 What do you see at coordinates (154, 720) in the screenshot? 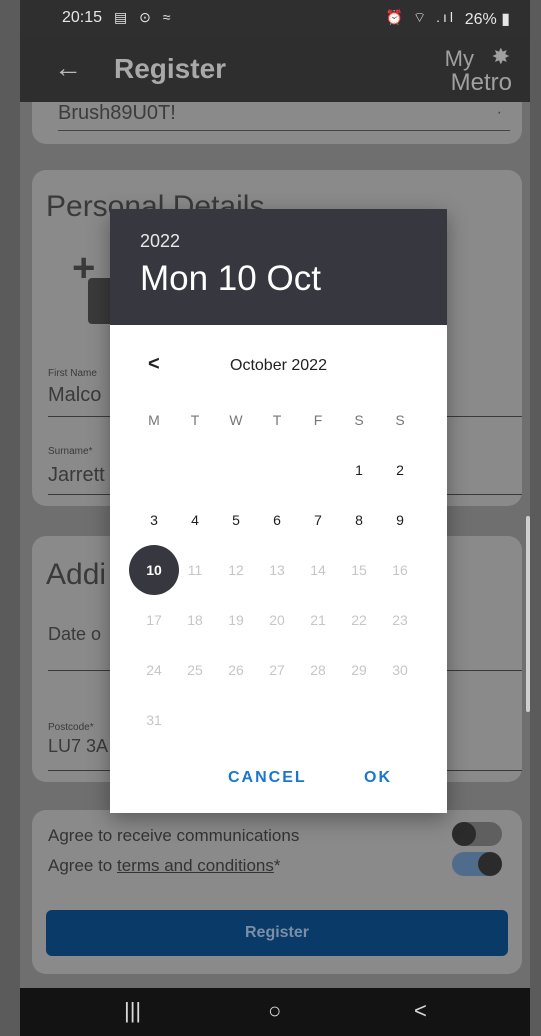
I see `calendar-day: 31` at bounding box center [154, 720].